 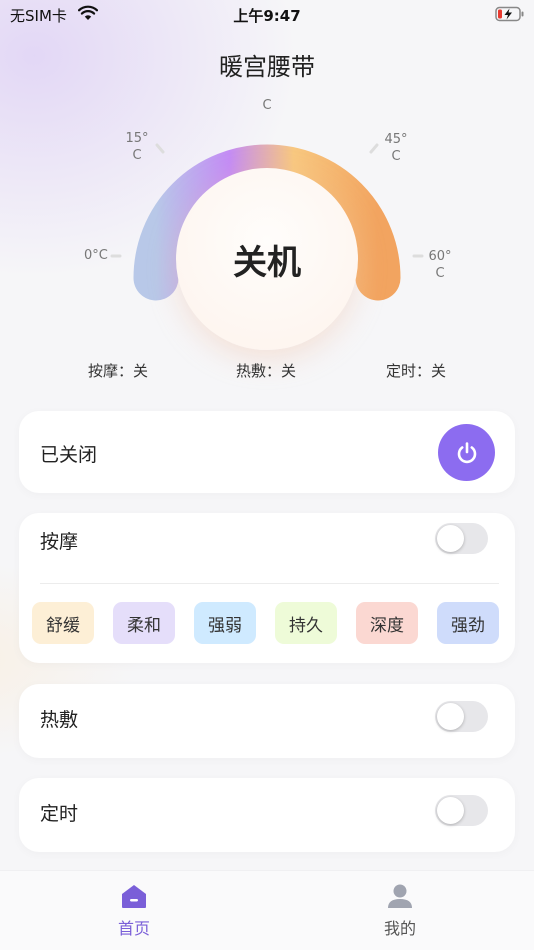 I want to click on power-button, so click(x=466, y=452).